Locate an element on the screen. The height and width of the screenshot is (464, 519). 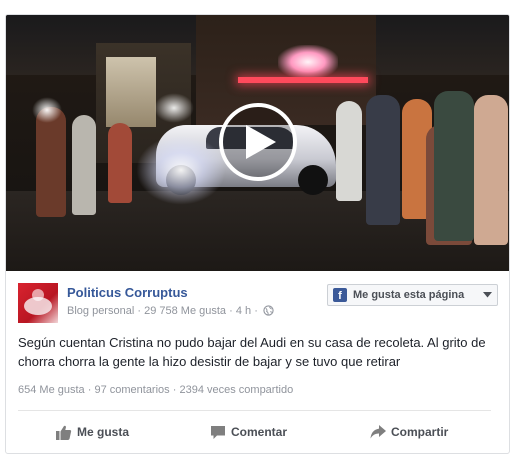
post-meta: Blog personal · 29 758 Me gusta · 4 h · is located at coordinates (170, 311).